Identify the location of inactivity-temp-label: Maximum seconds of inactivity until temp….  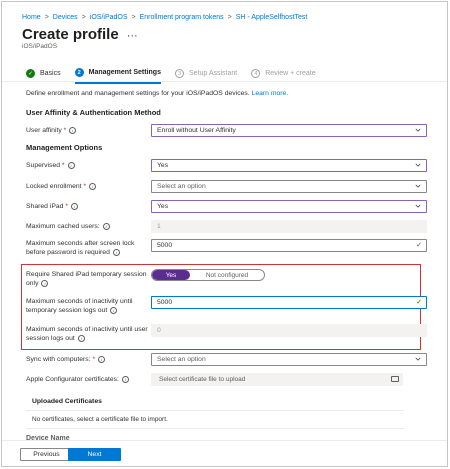
(79, 306).